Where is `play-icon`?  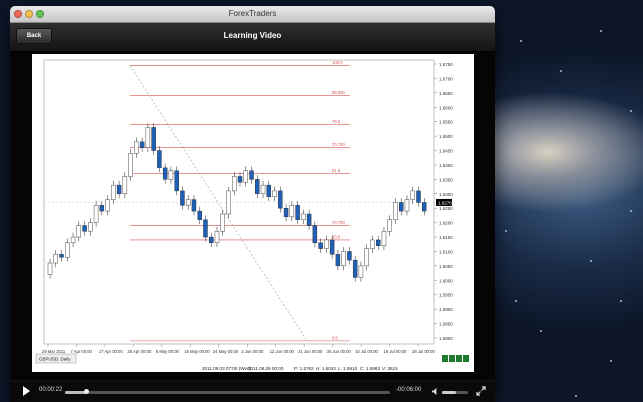
play-icon is located at coordinates (26, 391).